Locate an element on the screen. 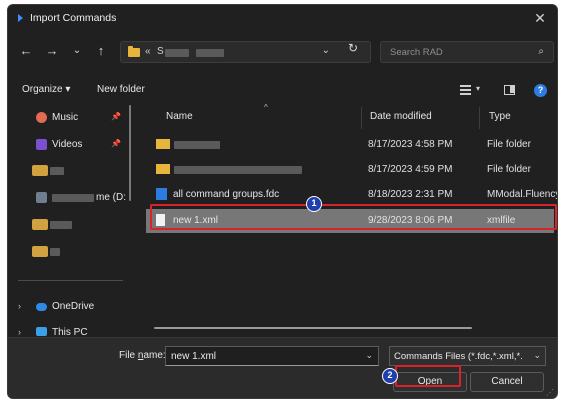  sort-ascending-icon: ^ is located at coordinates (266, 107).